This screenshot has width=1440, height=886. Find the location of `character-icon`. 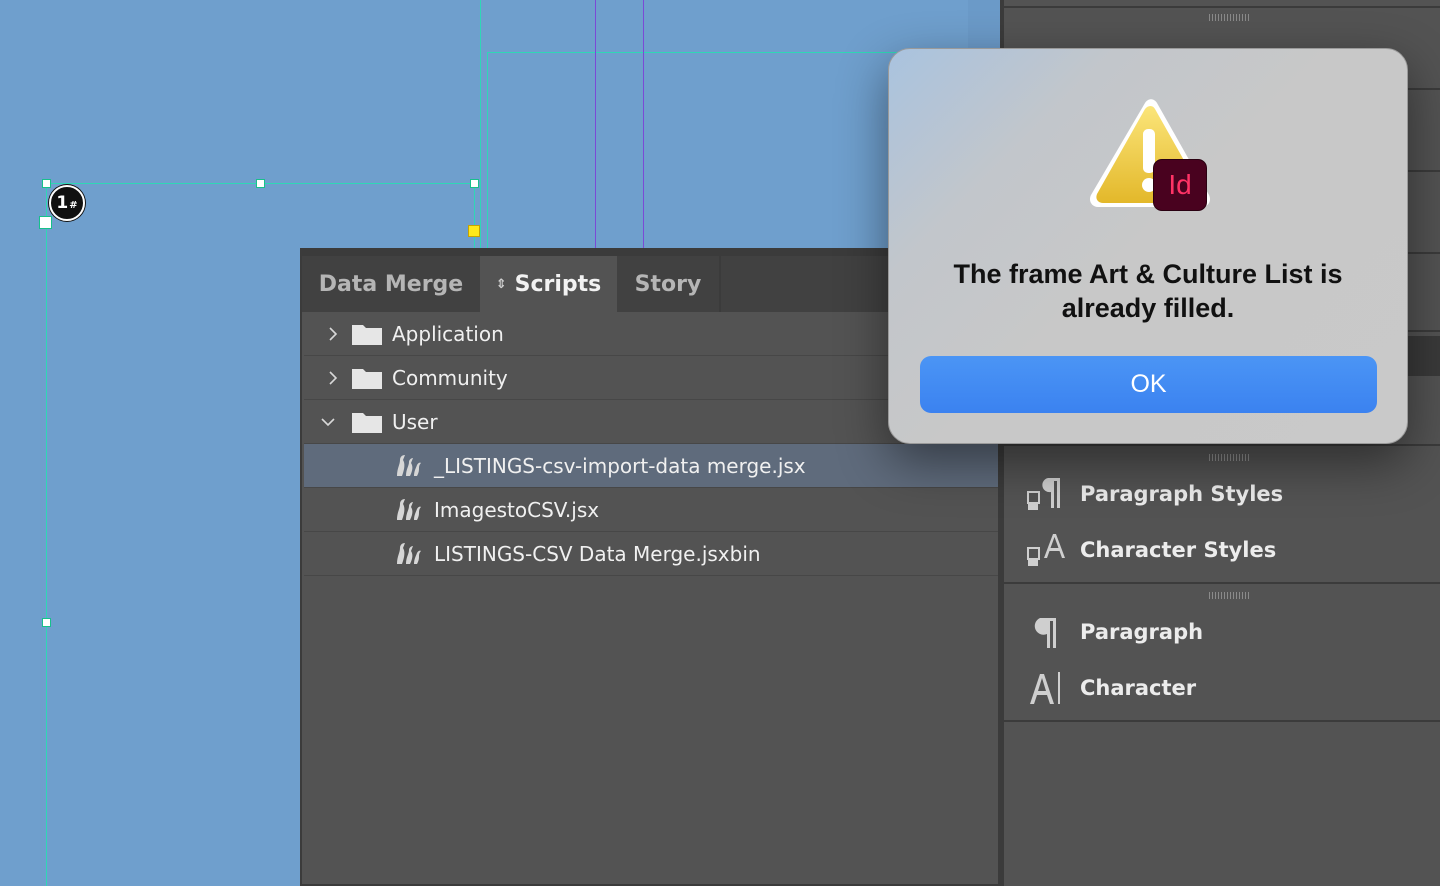

character-icon is located at coordinates (1046, 688).